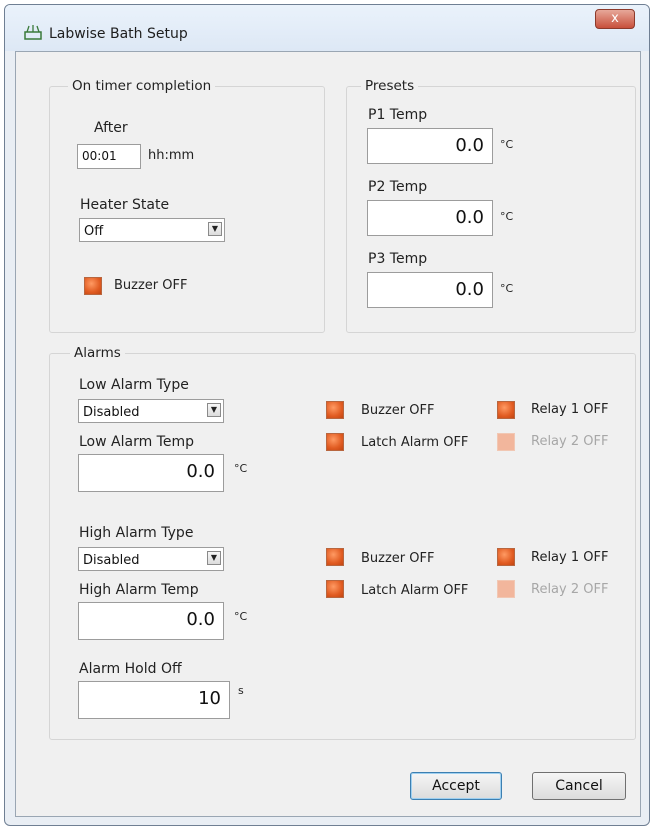 The height and width of the screenshot is (831, 660). Describe the element at coordinates (507, 144) in the screenshot. I see `p1-temp-unit: °C` at that location.